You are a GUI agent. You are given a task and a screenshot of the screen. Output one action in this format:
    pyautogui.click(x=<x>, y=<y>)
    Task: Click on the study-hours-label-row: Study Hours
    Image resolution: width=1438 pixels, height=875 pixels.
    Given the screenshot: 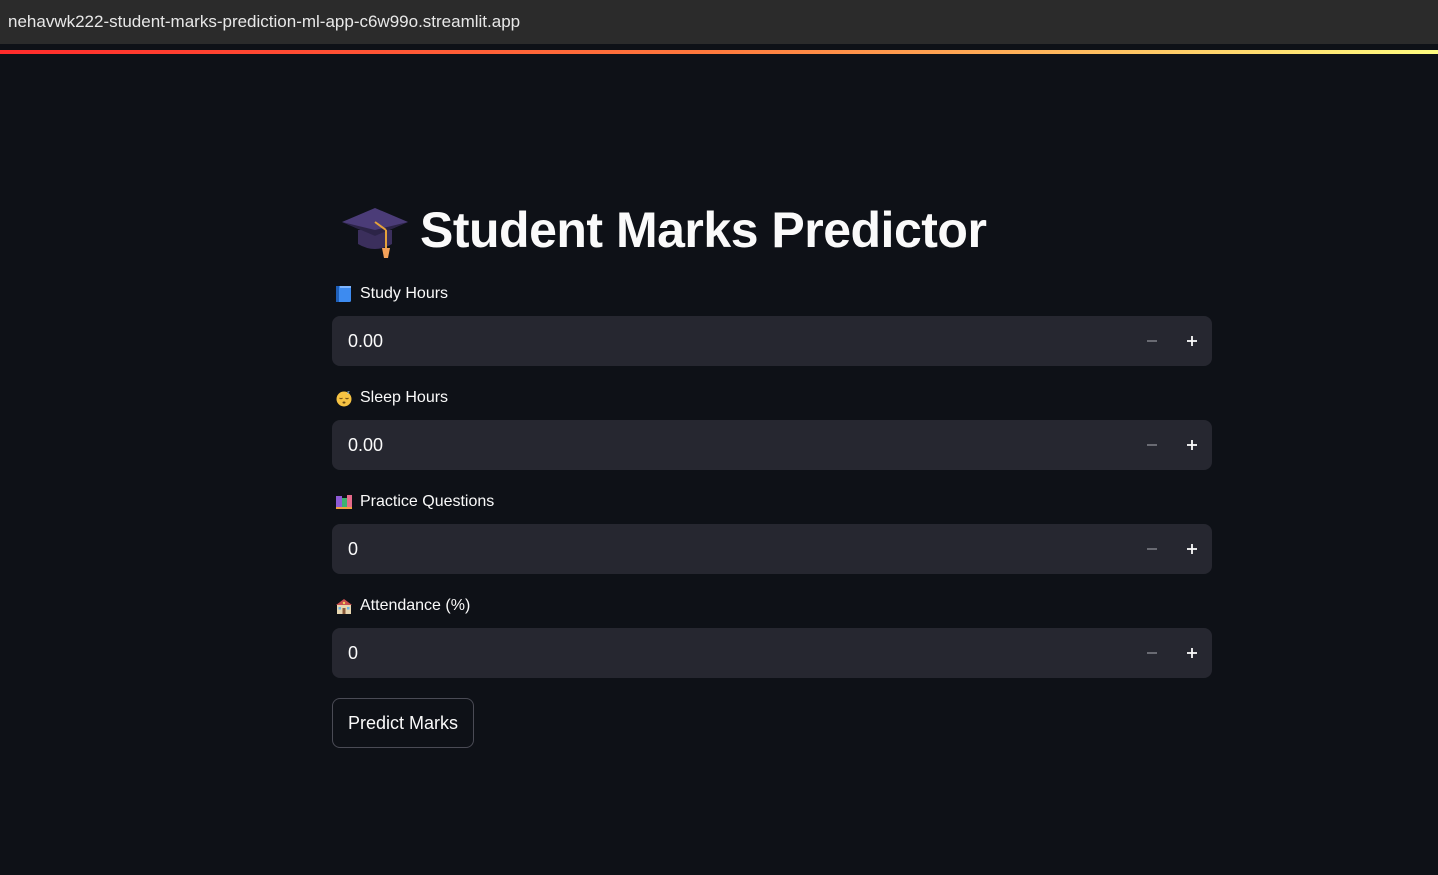 What is the action you would take?
    pyautogui.click(x=772, y=294)
    